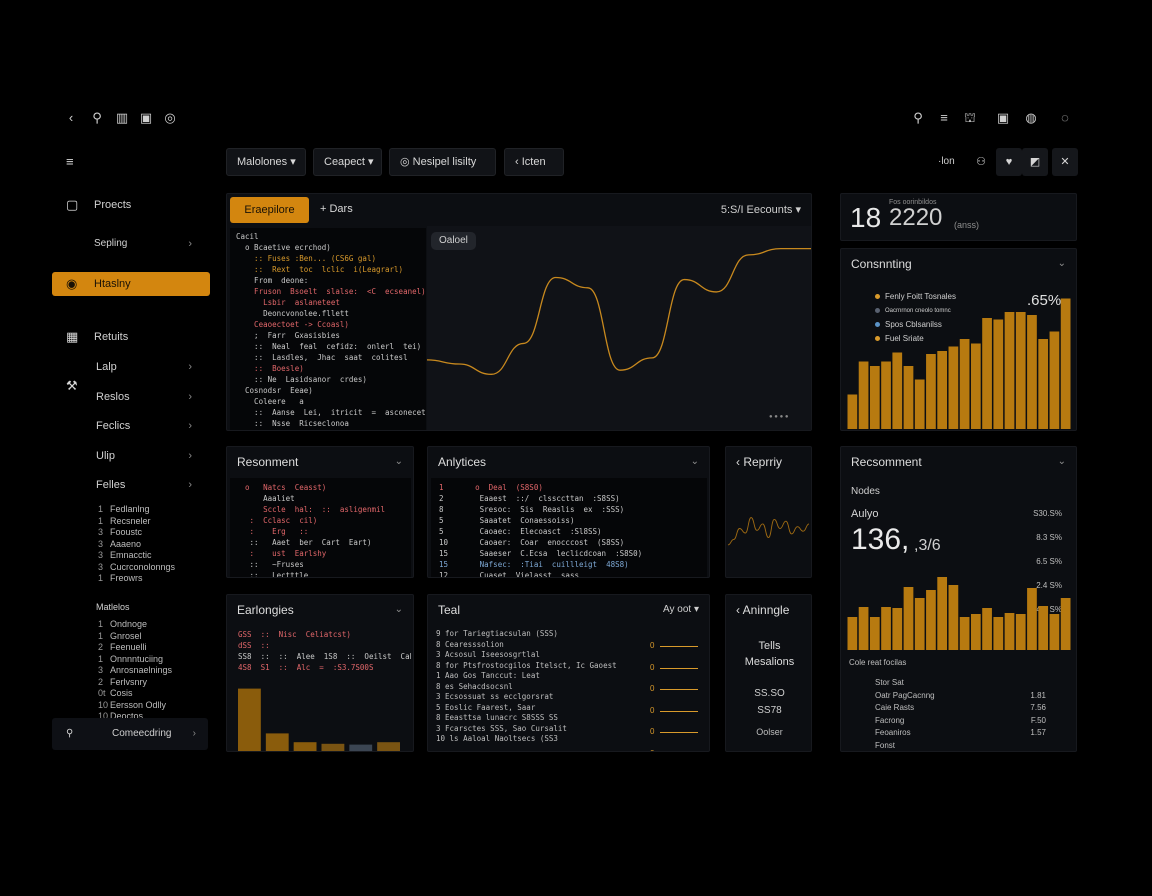 The image size is (1152, 896). What do you see at coordinates (131, 337) in the screenshot?
I see `sidebar-item-reports: ▦ Retuits` at bounding box center [131, 337].